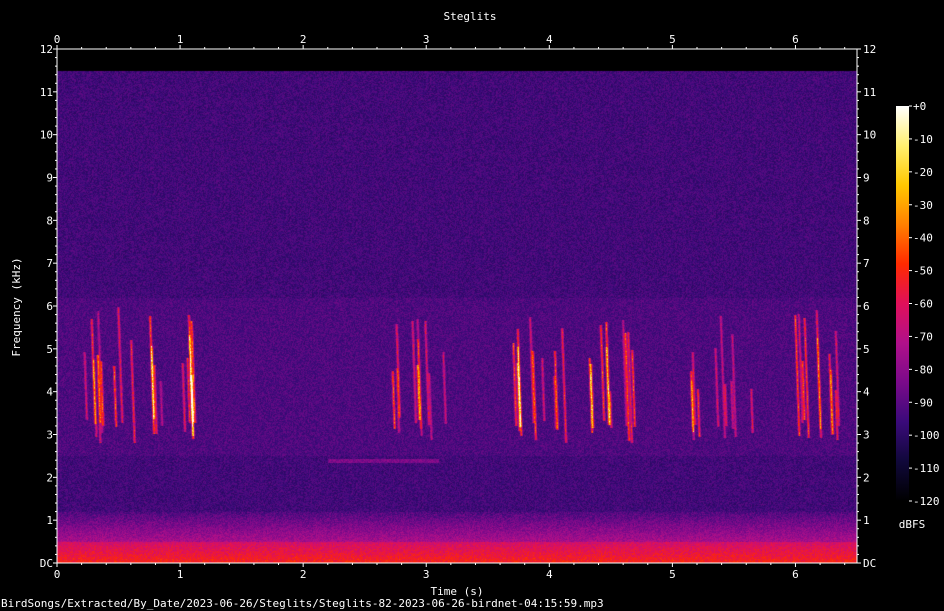 The height and width of the screenshot is (611, 944). Describe the element at coordinates (923, 402) in the screenshot. I see `colorbar-tick-label: -90` at that location.